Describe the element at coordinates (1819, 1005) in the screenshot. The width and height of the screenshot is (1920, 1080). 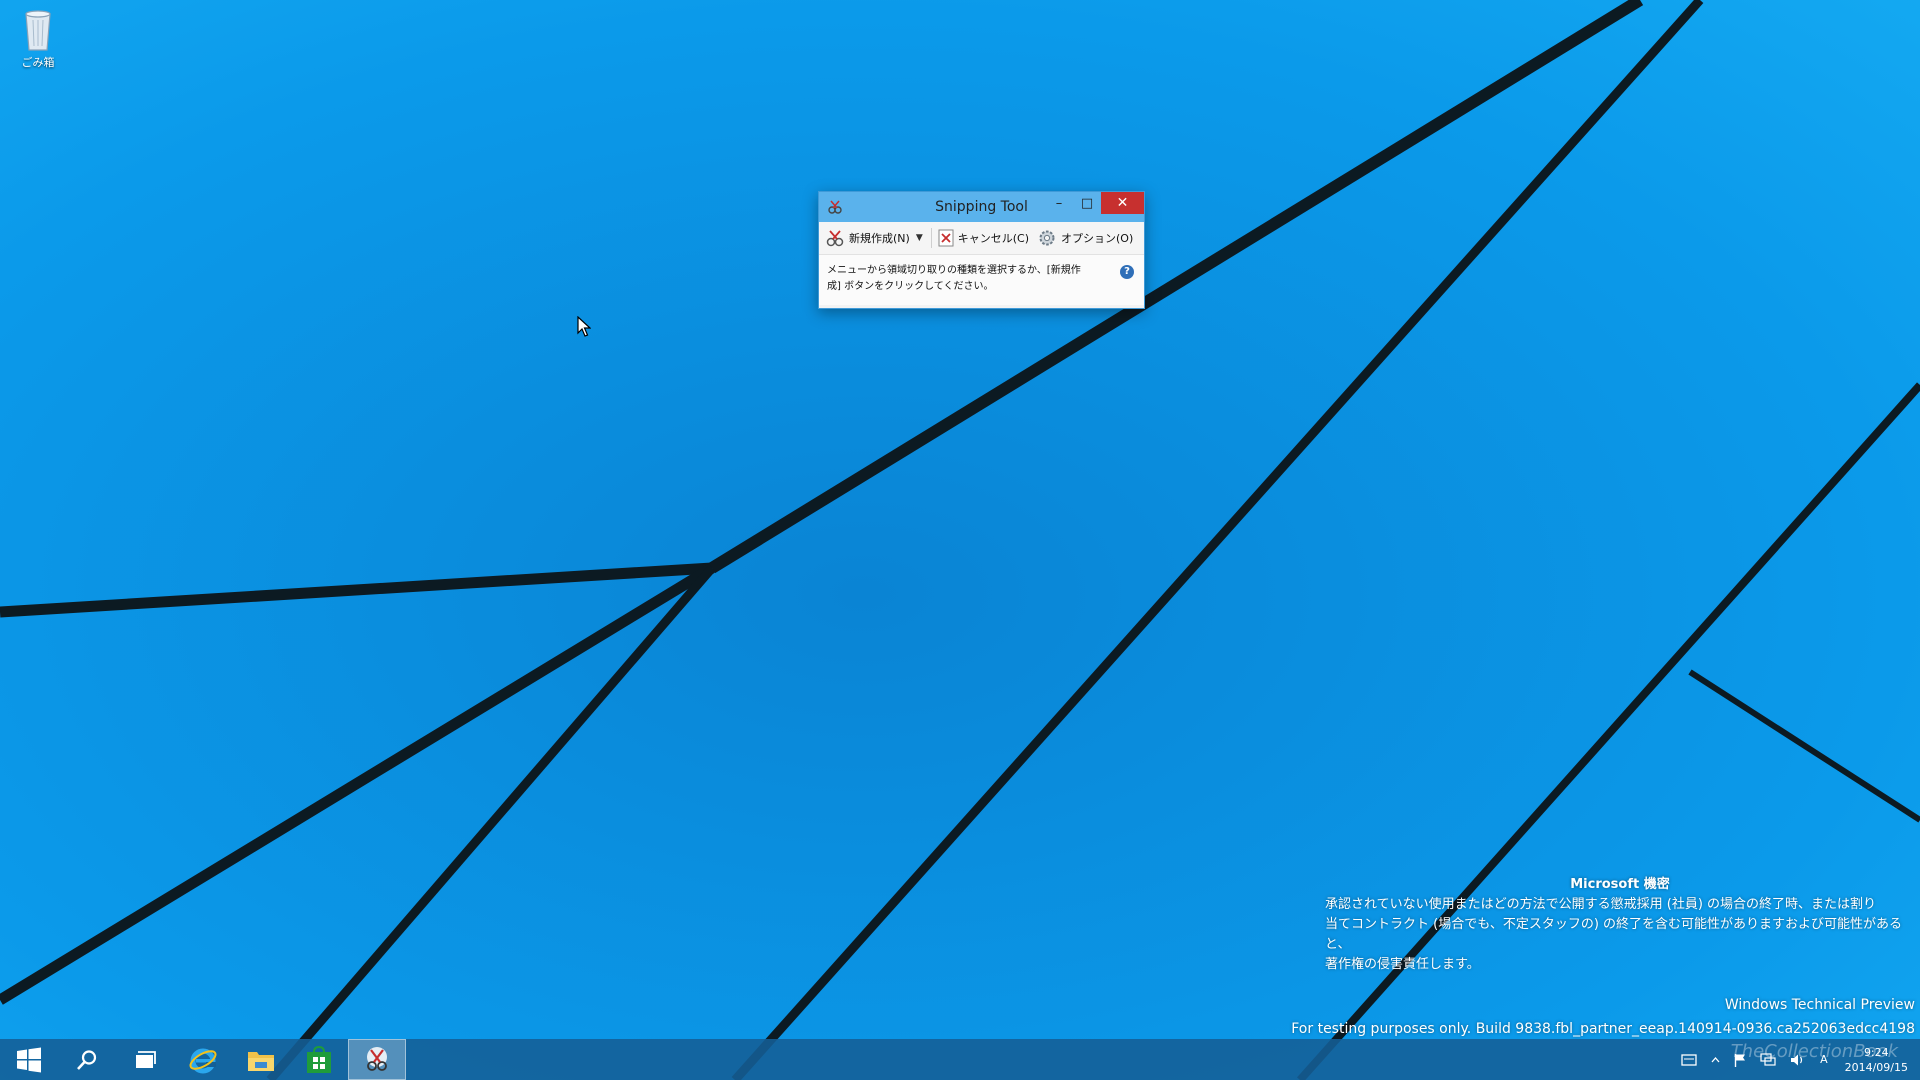
I see `edition-label: Windows Technical Preview` at that location.